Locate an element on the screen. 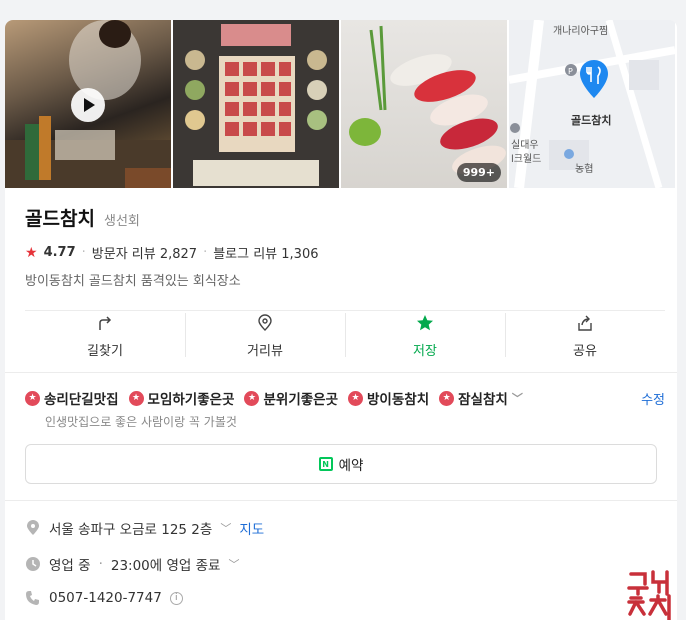 The width and height of the screenshot is (686, 620). map-label: 개나리아구찜 is located at coordinates (581, 31).